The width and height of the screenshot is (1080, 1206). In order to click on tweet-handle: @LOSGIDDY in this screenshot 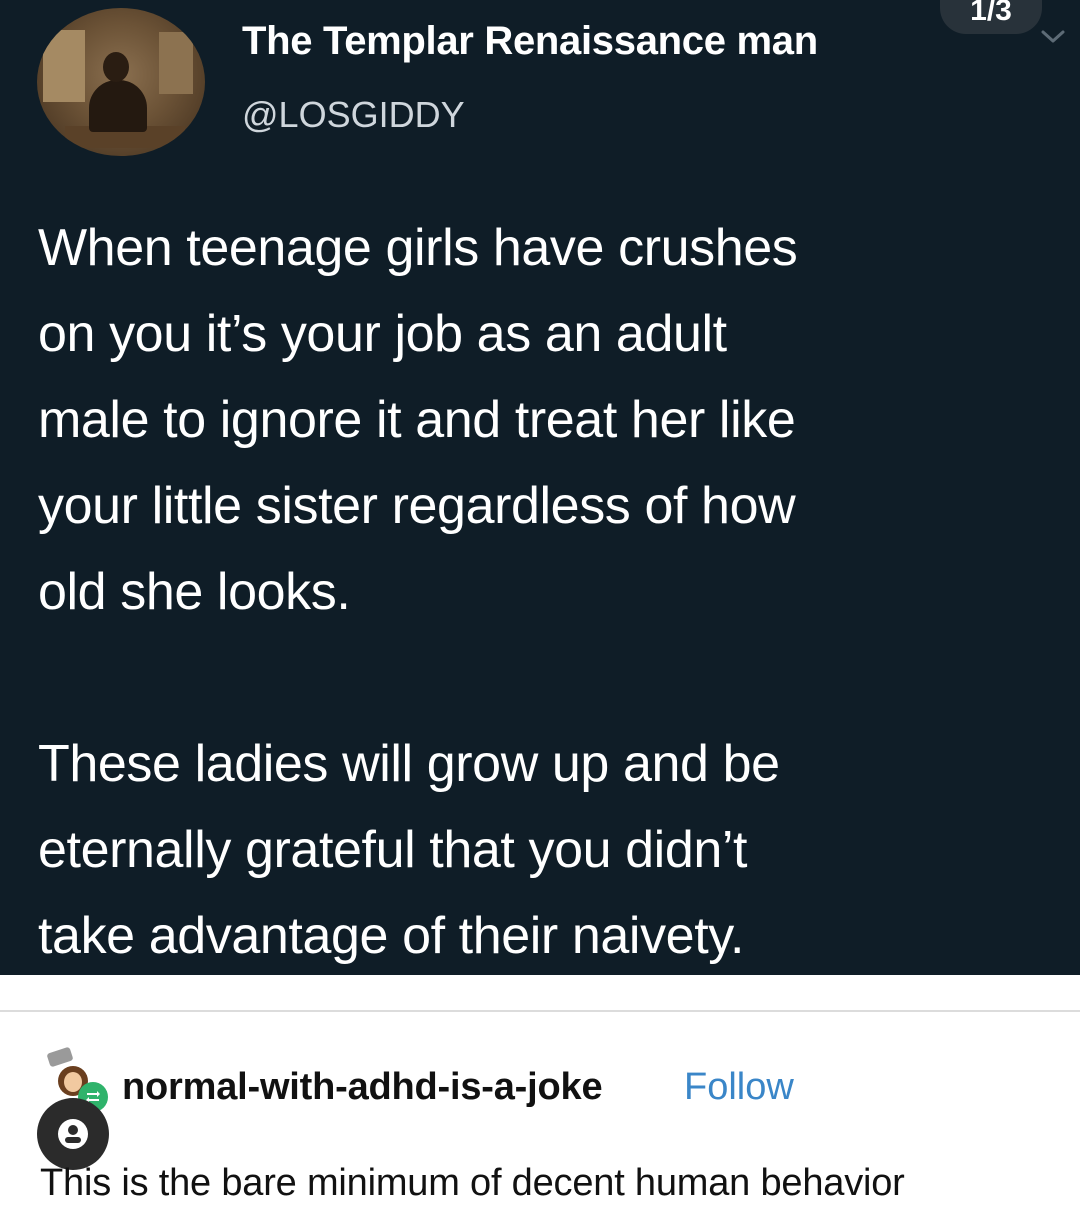, I will do `click(353, 115)`.